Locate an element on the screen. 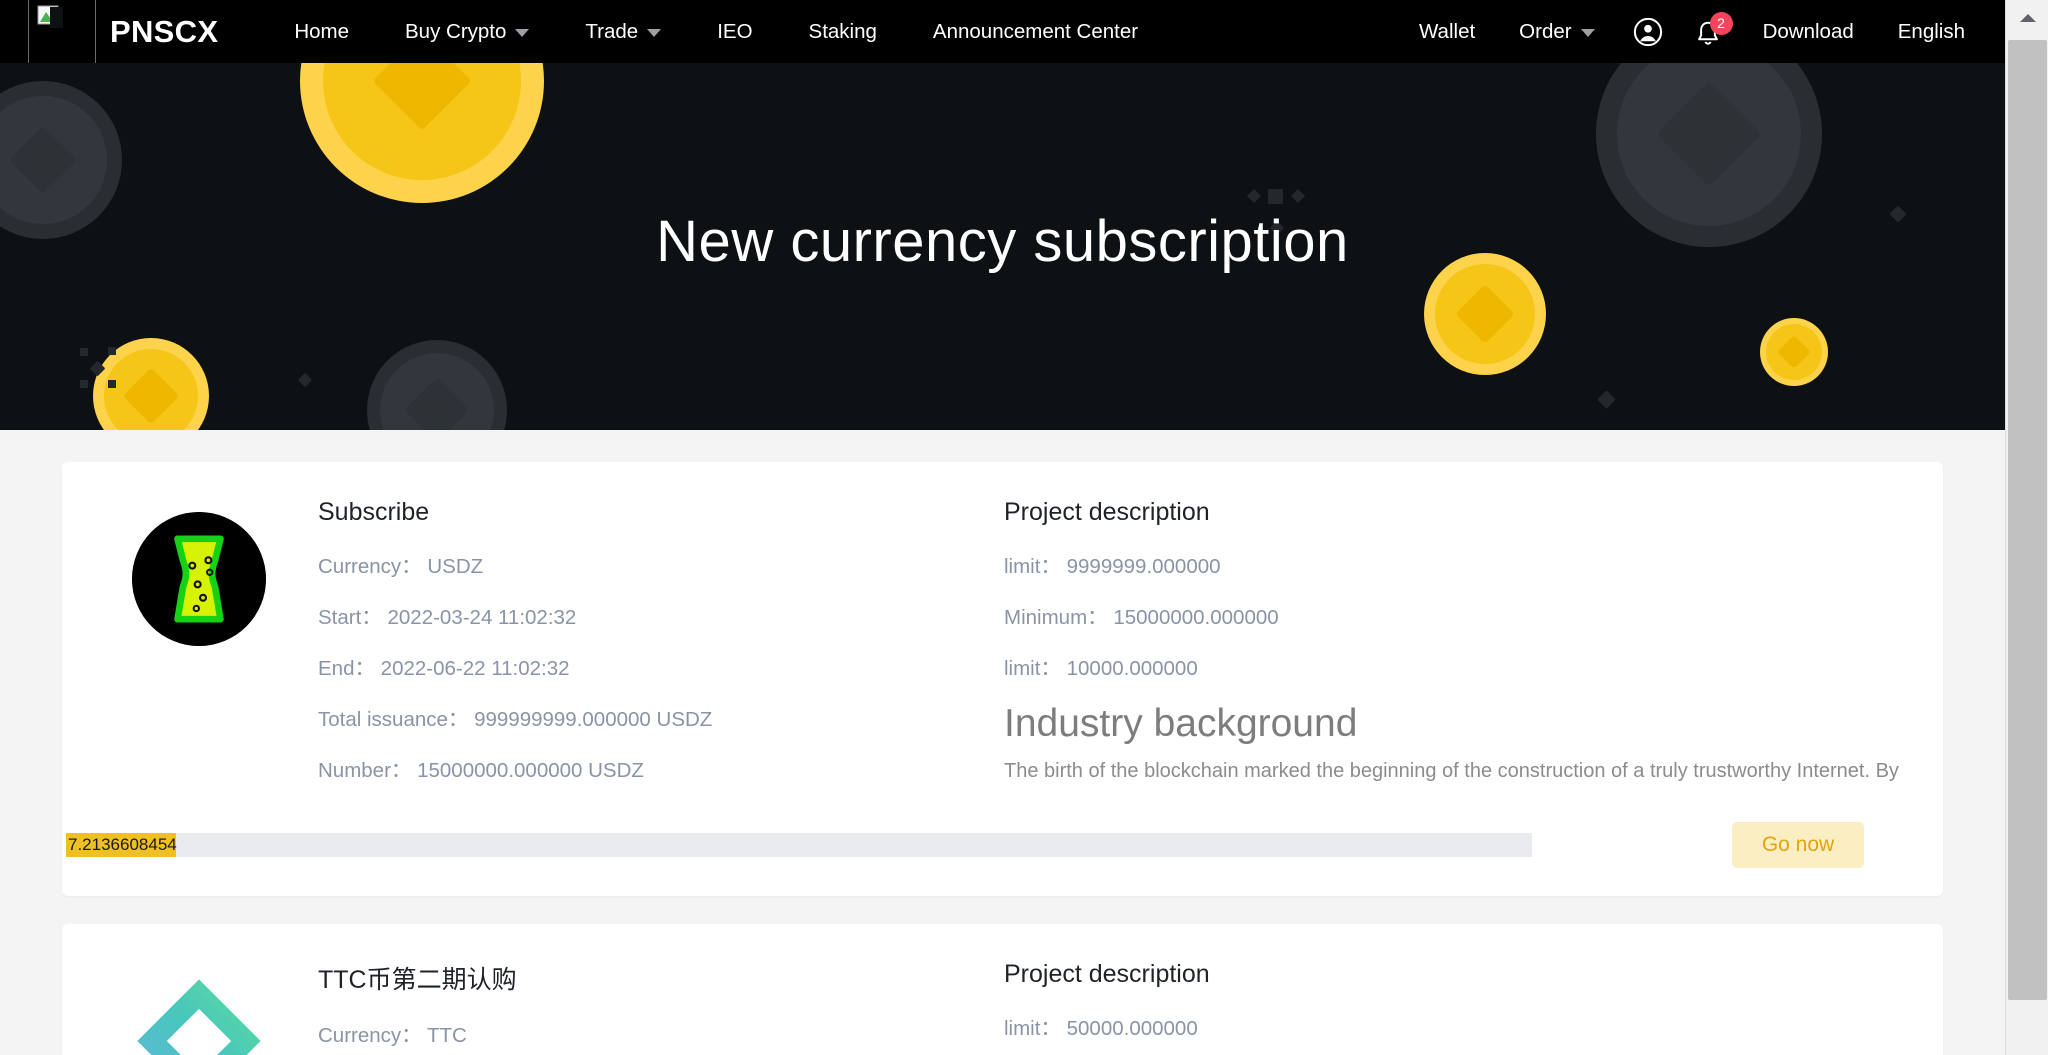  account-button is located at coordinates (1648, 31).